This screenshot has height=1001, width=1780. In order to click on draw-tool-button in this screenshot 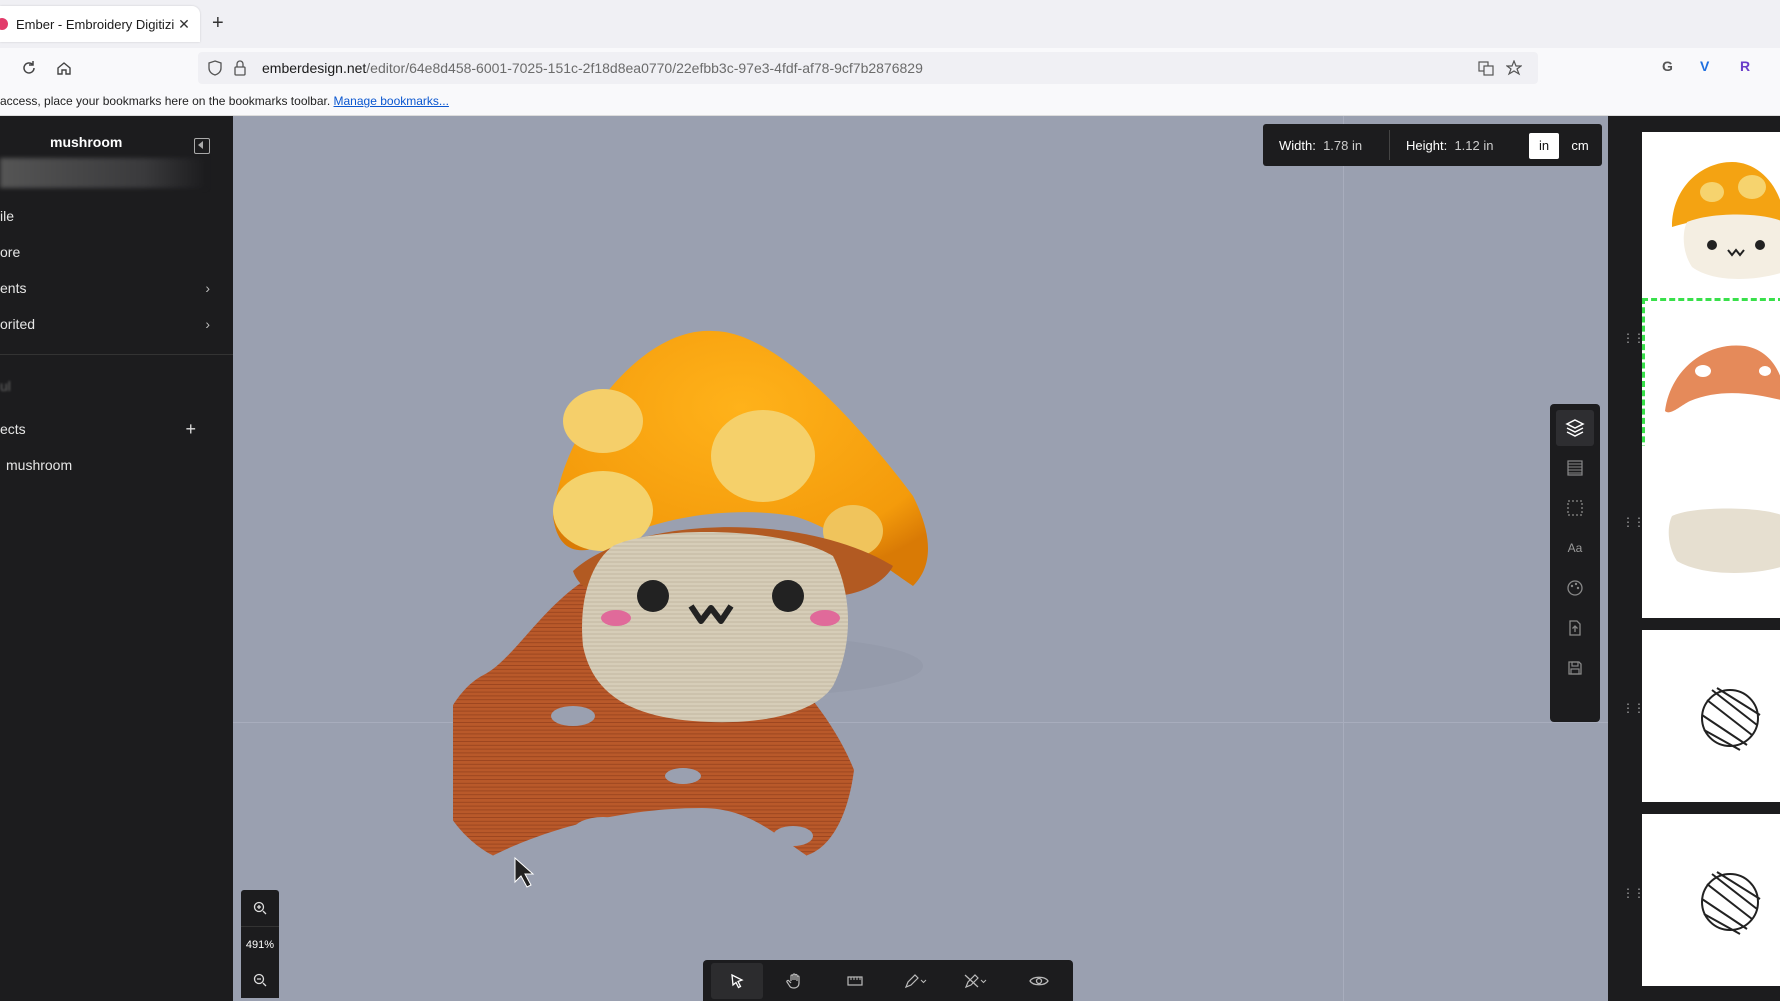, I will do `click(915, 981)`.